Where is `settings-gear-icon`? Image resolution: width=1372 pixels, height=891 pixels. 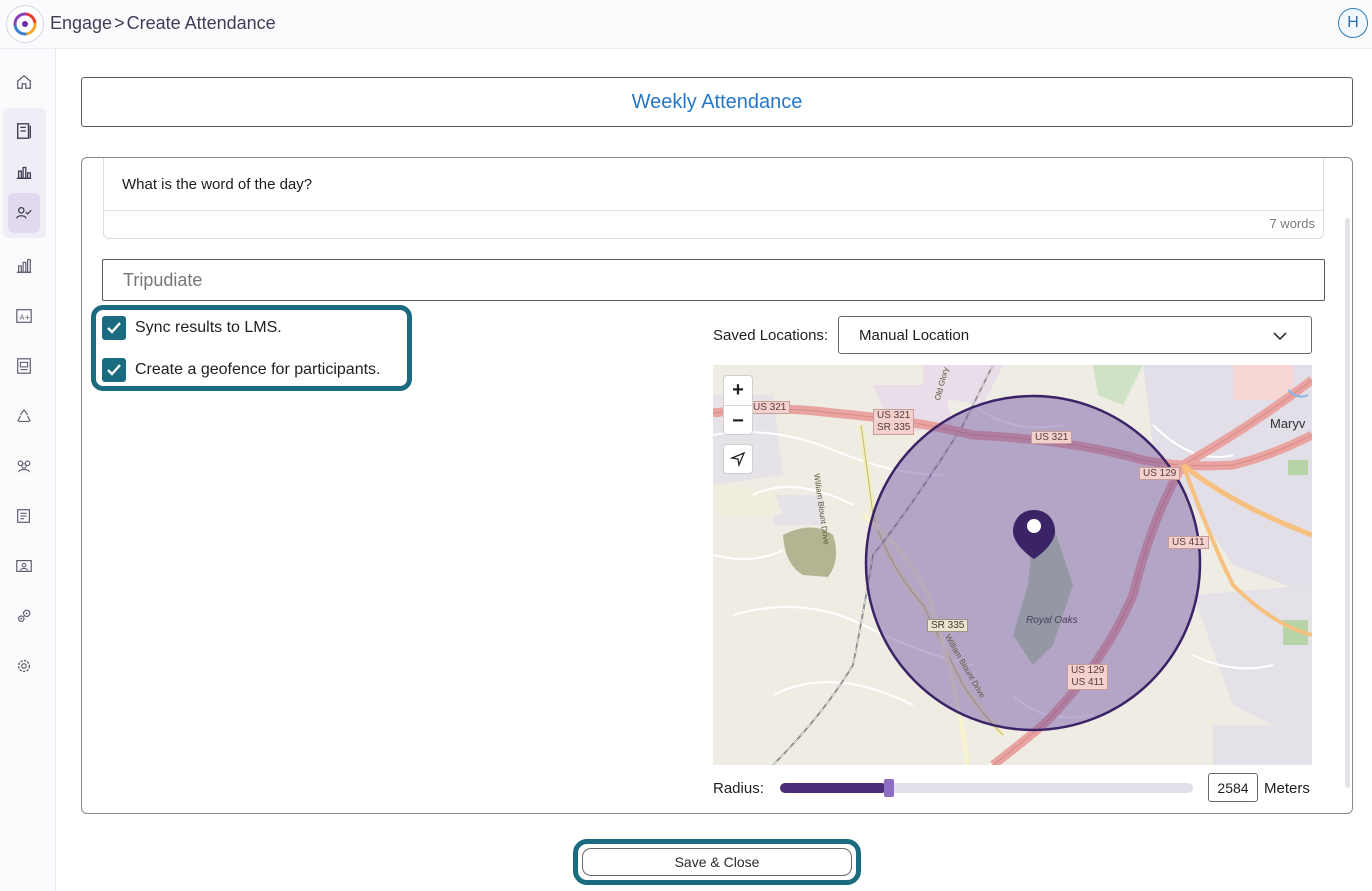 settings-gear-icon is located at coordinates (24, 666).